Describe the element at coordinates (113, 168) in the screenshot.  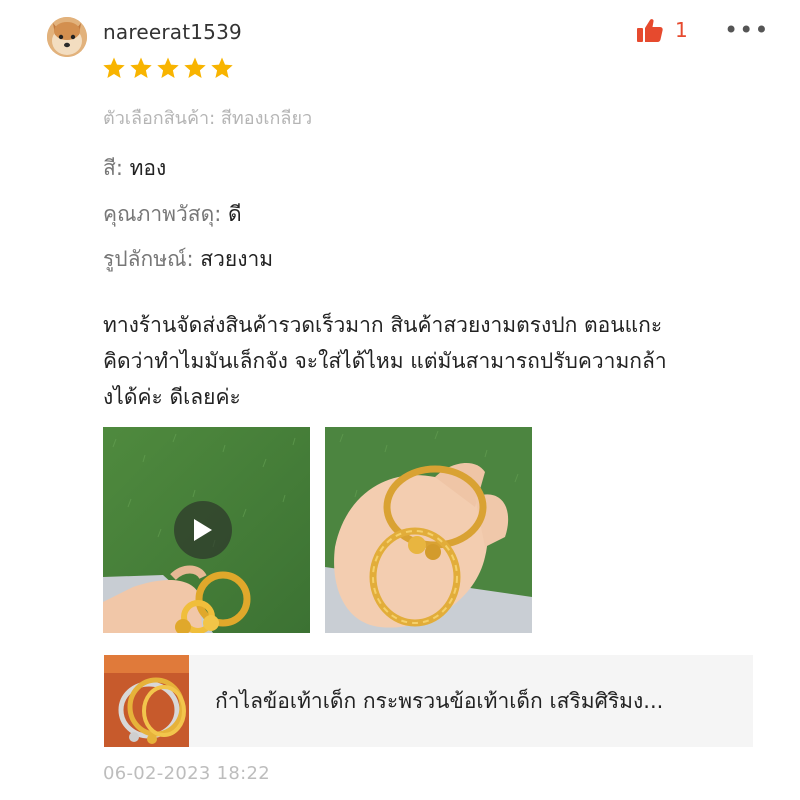
I see `attribute-key: สี:` at that location.